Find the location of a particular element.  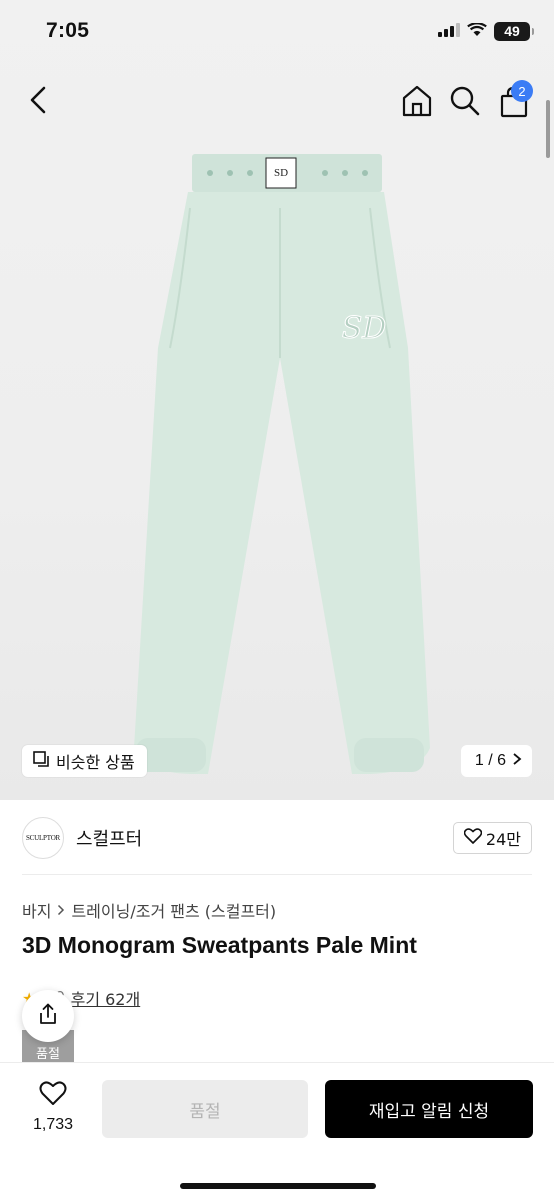

similar-products-button: 비슷한 상품 is located at coordinates (84, 761).